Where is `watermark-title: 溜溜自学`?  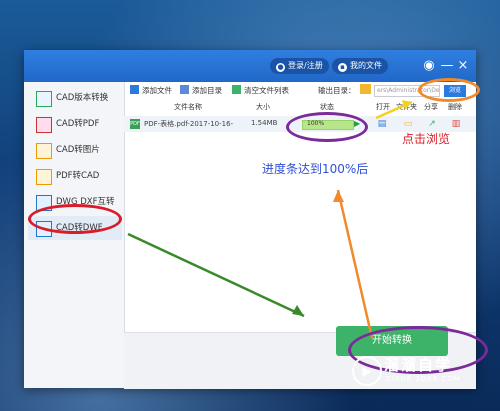 watermark-title: 溜溜自学 is located at coordinates (418, 365).